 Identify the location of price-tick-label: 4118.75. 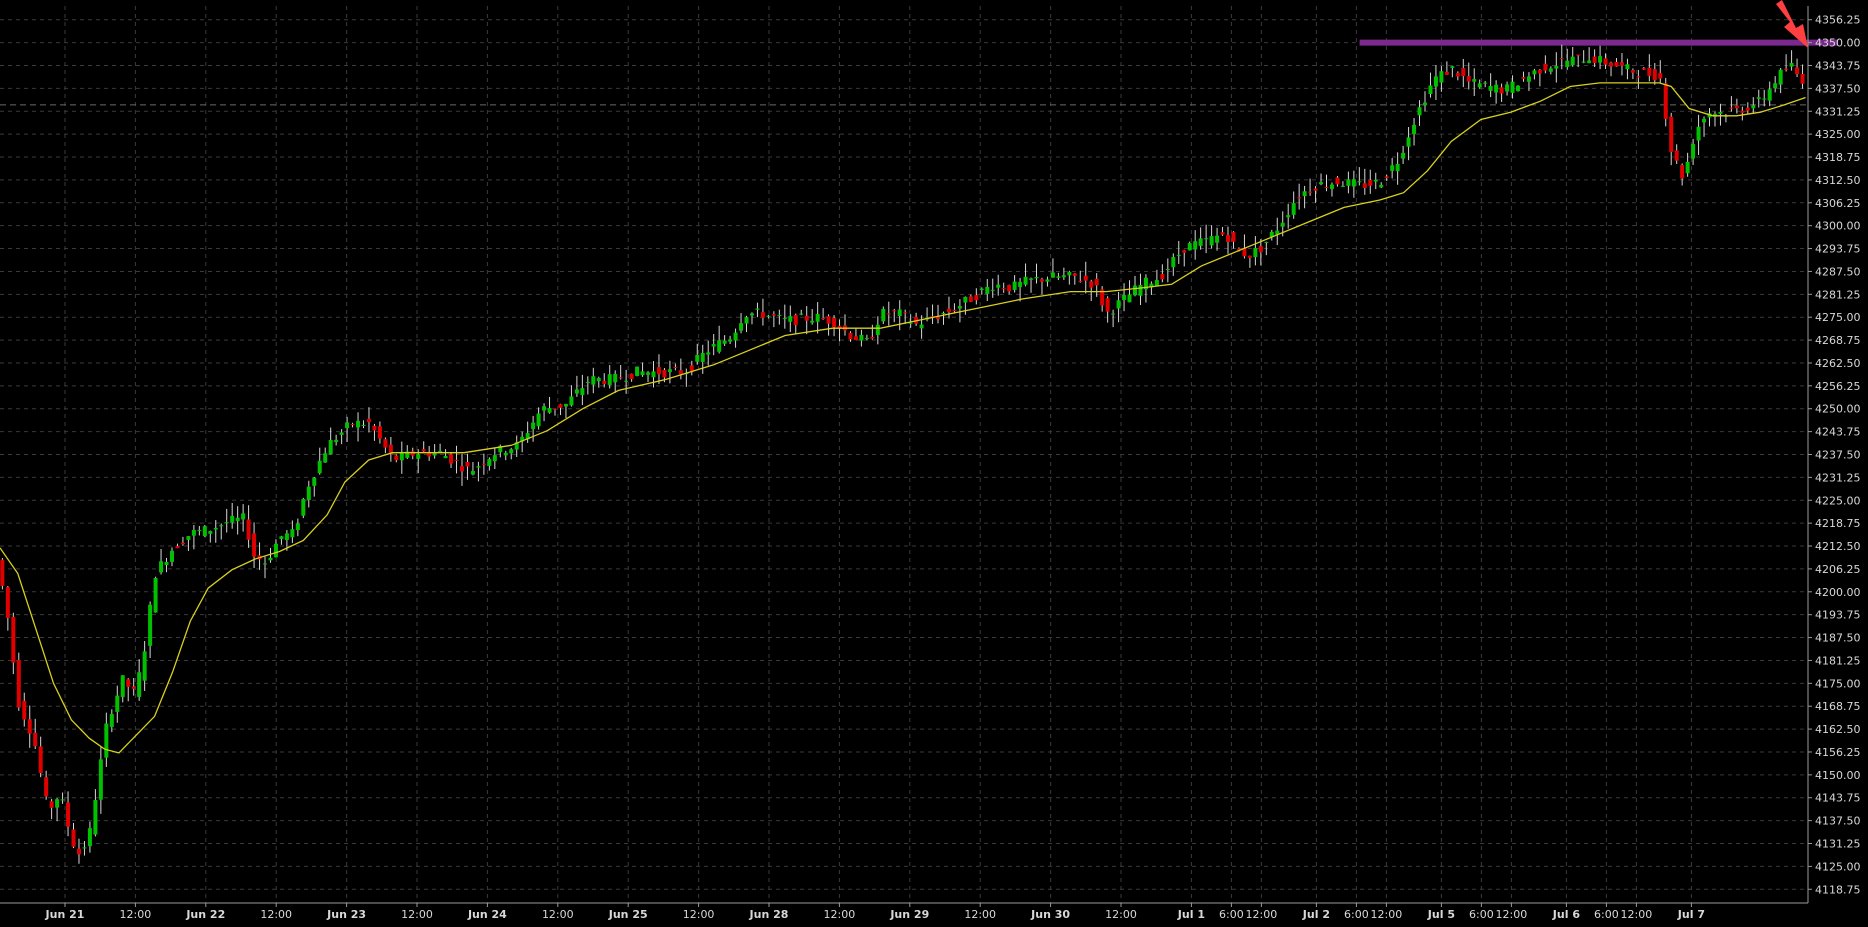
(1838, 889).